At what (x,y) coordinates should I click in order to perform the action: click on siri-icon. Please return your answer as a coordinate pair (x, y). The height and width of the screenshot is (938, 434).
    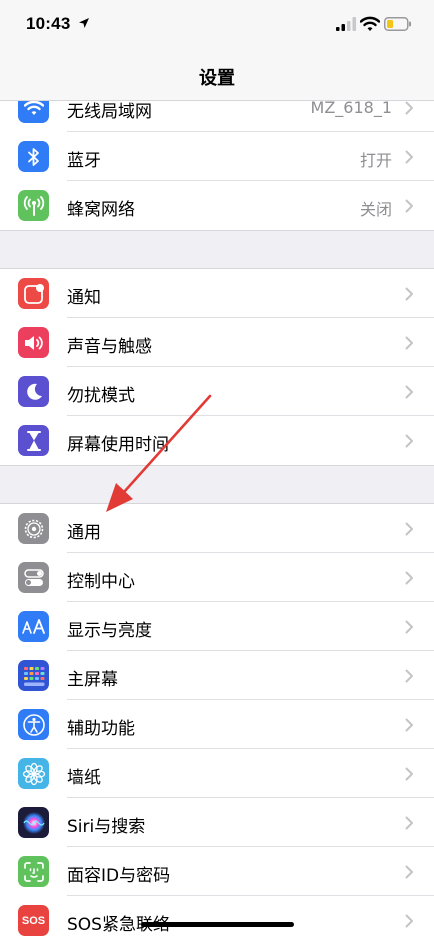
    Looking at the image, I should click on (33, 822).